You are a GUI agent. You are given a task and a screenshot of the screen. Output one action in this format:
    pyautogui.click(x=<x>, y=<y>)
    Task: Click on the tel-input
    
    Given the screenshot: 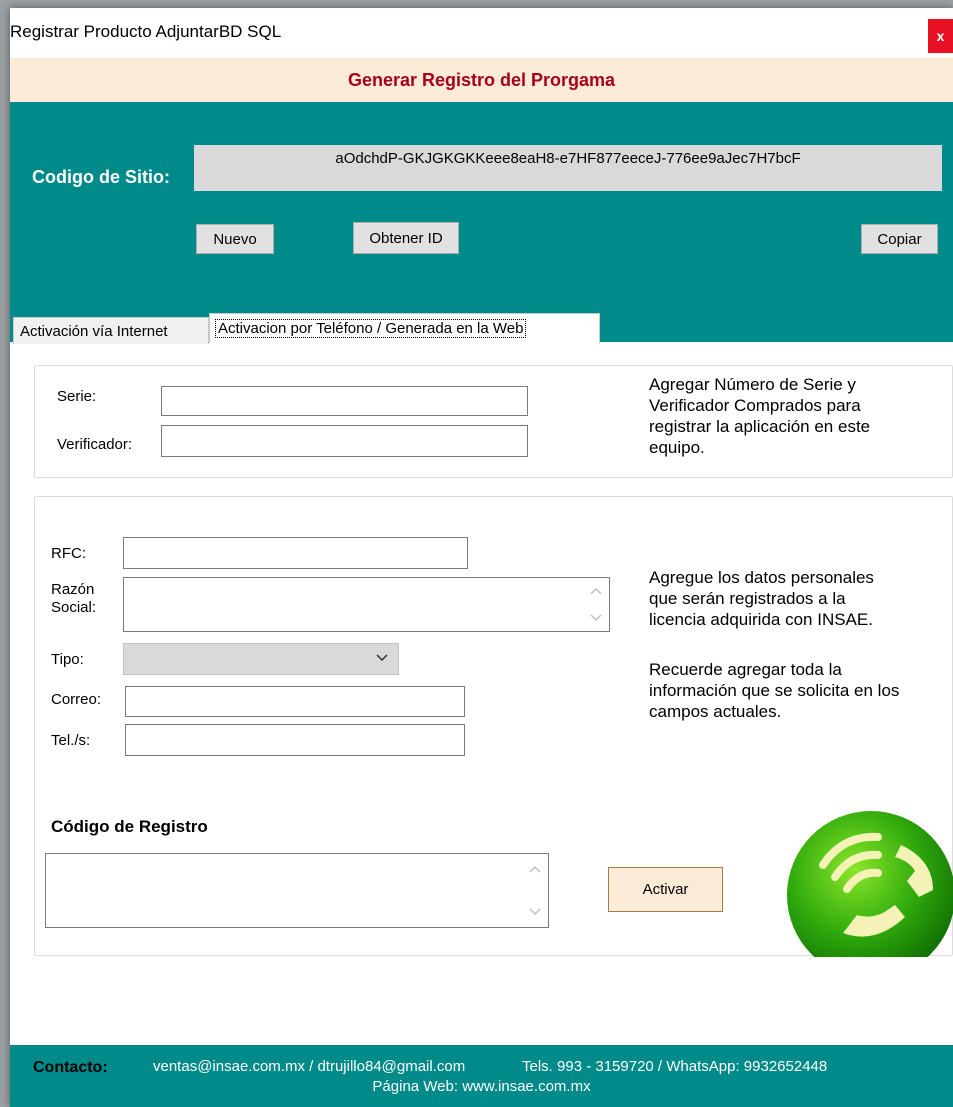 What is the action you would take?
    pyautogui.click(x=295, y=740)
    